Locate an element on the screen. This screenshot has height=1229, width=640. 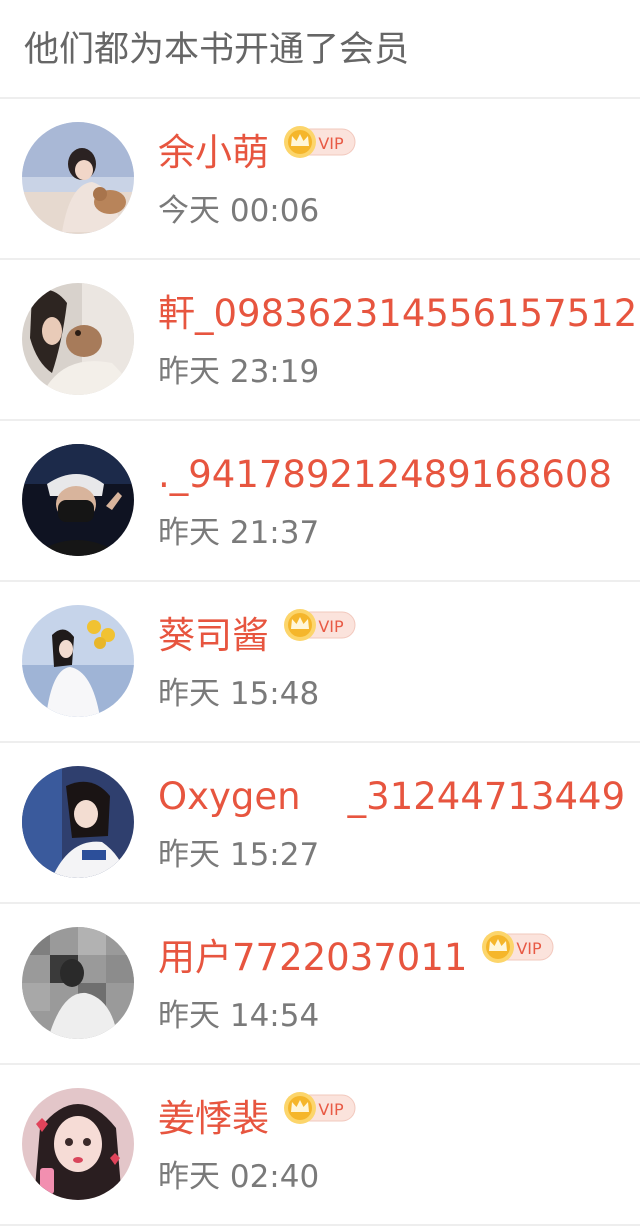
girl-with-sunflowers-photo is located at coordinates (78, 661).